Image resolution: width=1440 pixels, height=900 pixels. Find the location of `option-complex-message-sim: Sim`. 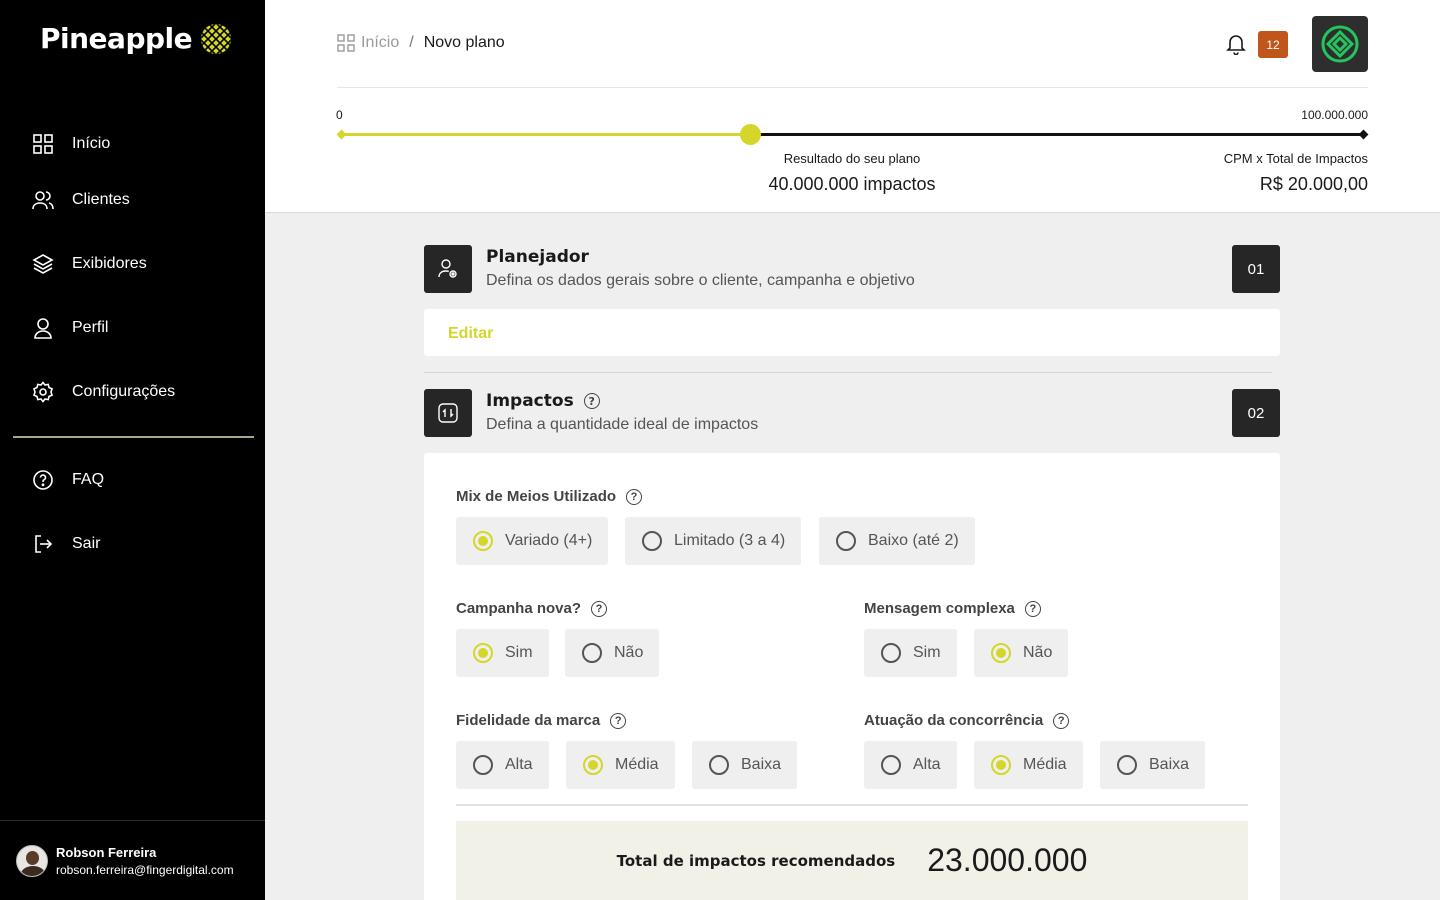

option-complex-message-sim: Sim is located at coordinates (910, 653).